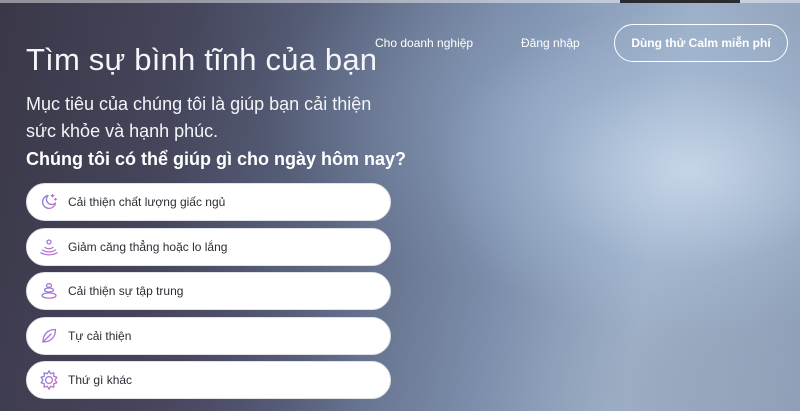 The width and height of the screenshot is (800, 411). What do you see at coordinates (126, 291) in the screenshot?
I see `option-label: Cải thiện sự tập trung` at bounding box center [126, 291].